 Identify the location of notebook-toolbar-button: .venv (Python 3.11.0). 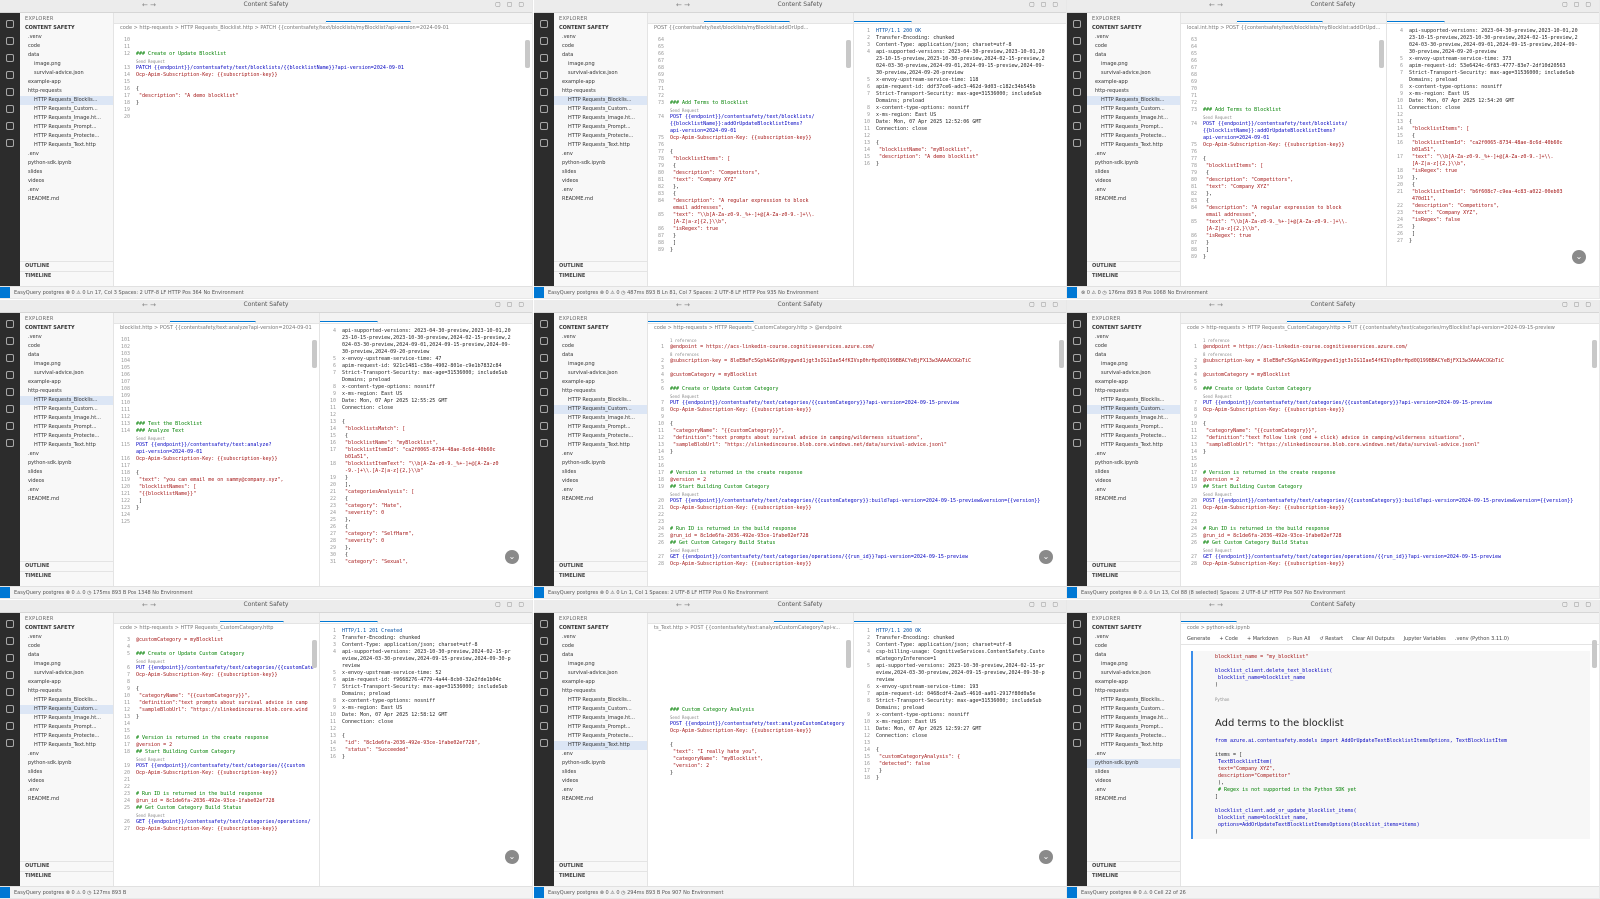
(1482, 639).